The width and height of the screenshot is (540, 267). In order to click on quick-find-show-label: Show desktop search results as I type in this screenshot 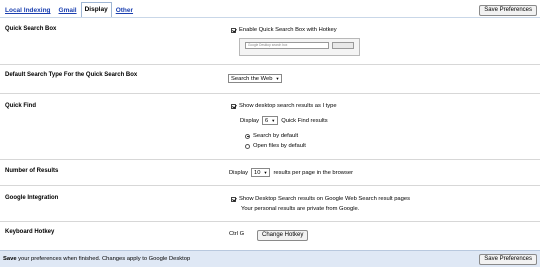, I will do `click(288, 106)`.